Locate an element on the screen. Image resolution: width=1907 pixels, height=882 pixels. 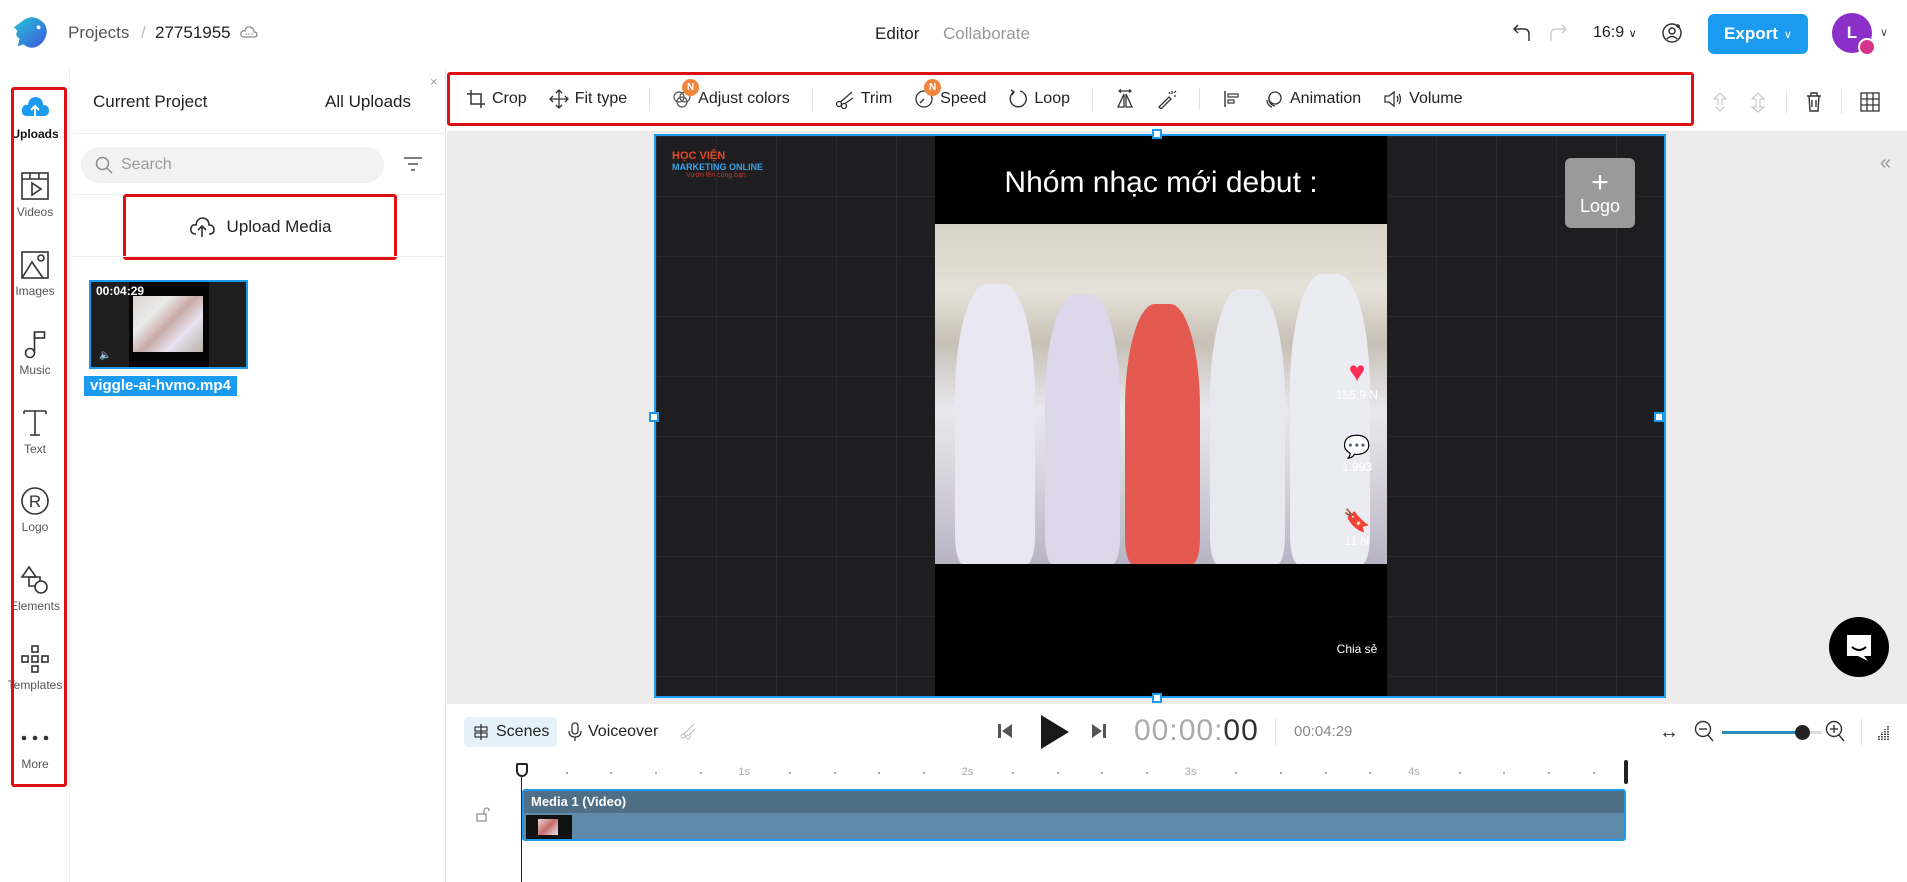
split-scissors-icon is located at coordinates (688, 731).